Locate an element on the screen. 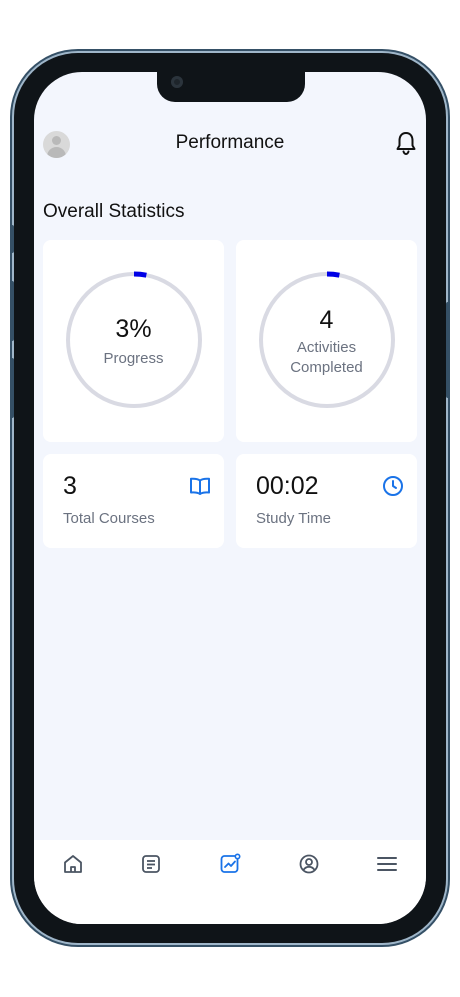 Image resolution: width=460 pixels, height=997 pixels. study-time-label: Study Time is located at coordinates (294, 518).